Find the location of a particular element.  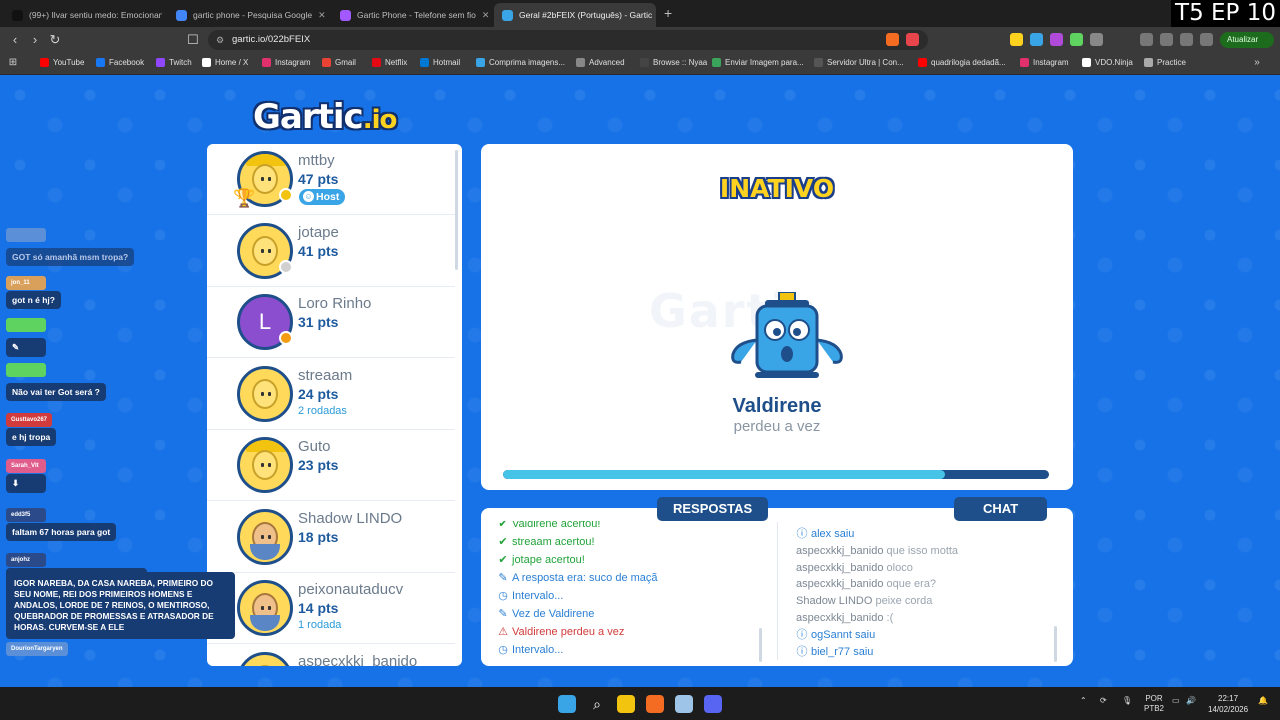

more-bookmarks-icon: » is located at coordinates (1257, 63).